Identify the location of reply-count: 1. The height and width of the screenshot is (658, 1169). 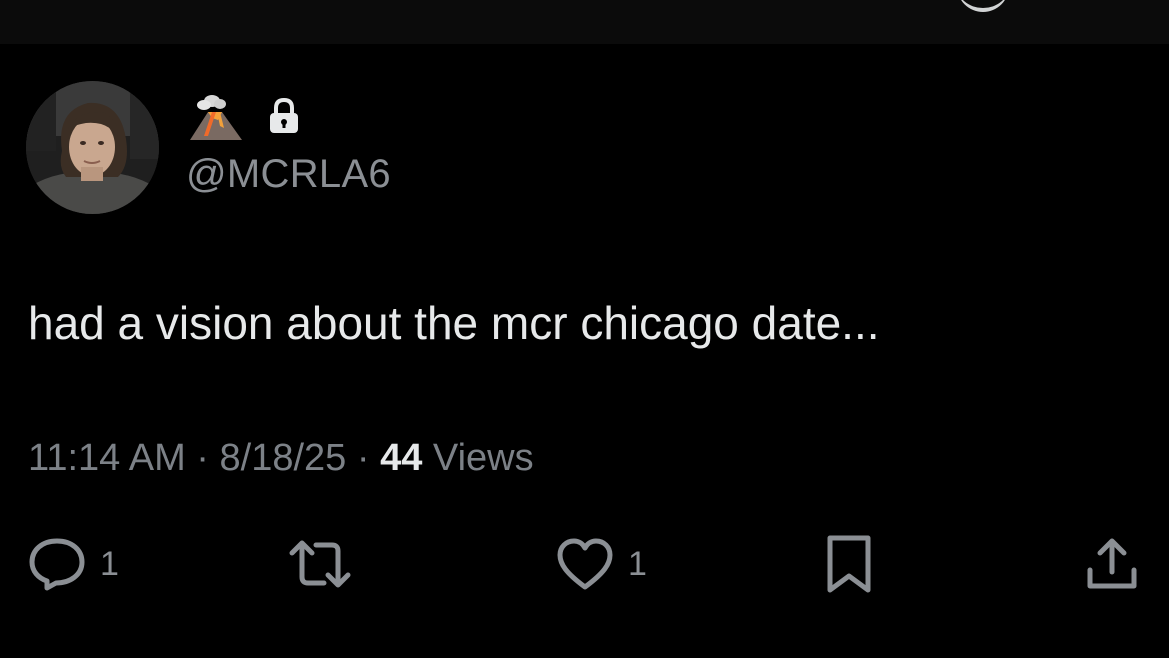
(109, 563).